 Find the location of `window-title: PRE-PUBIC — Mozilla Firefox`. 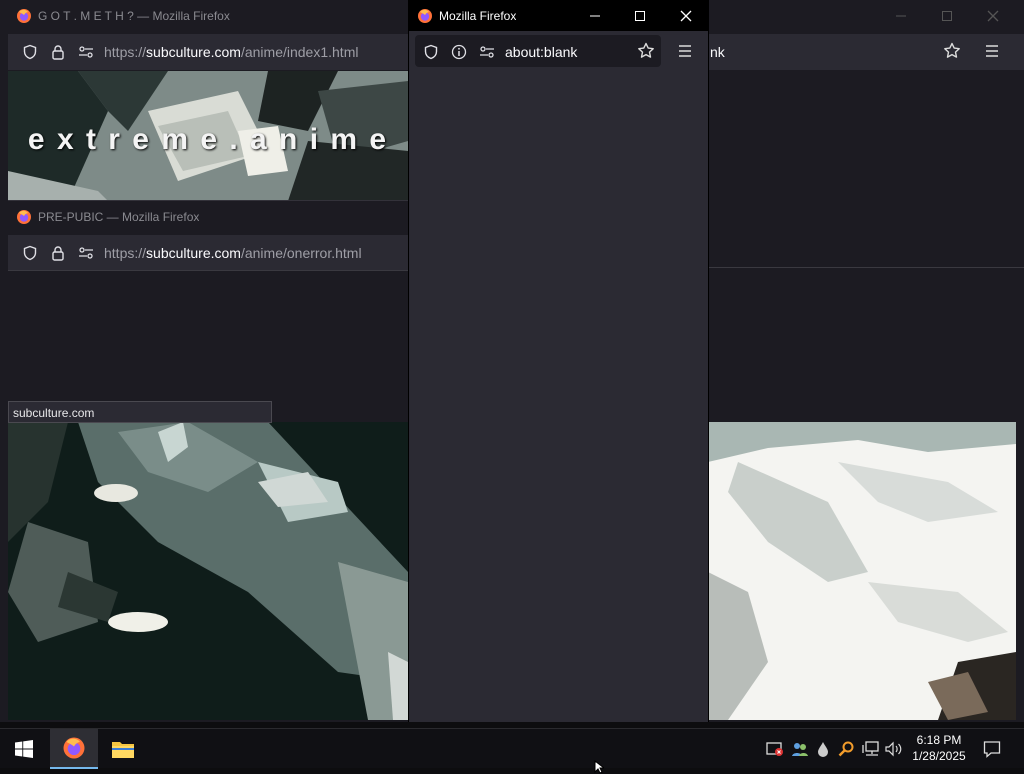

window-title: PRE-PUBIC — Mozilla Firefox is located at coordinates (119, 216).